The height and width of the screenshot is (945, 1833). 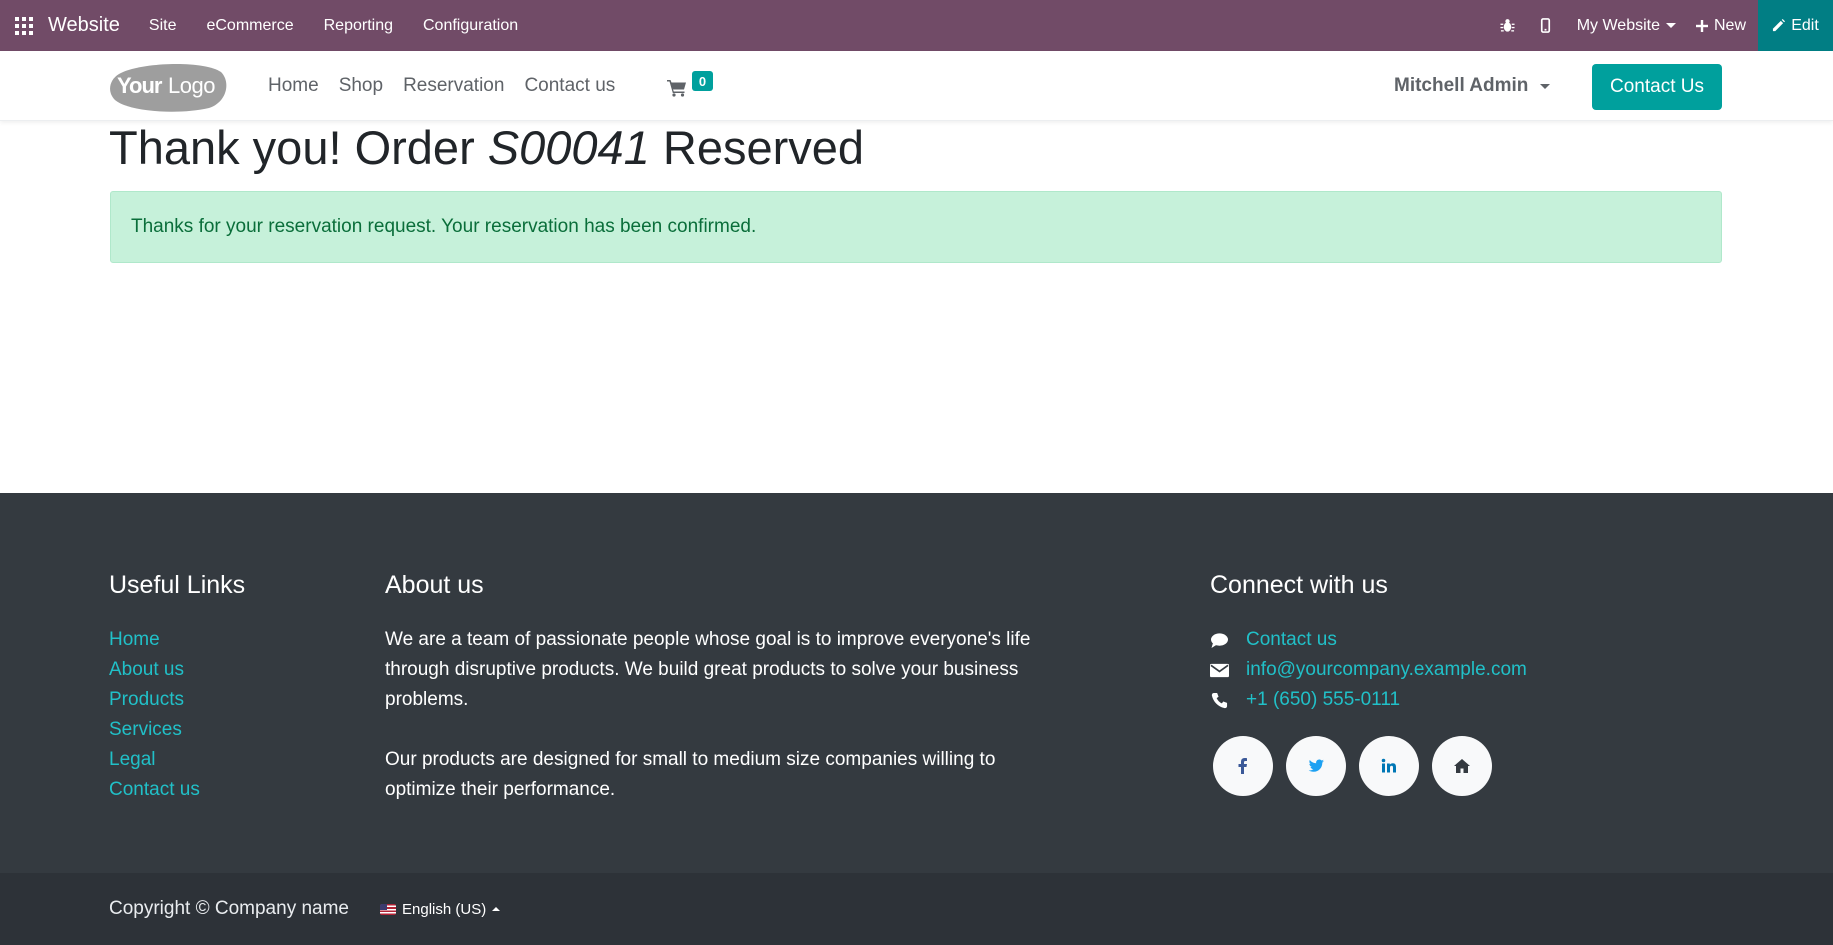 I want to click on mobile-icon, so click(x=1546, y=25).